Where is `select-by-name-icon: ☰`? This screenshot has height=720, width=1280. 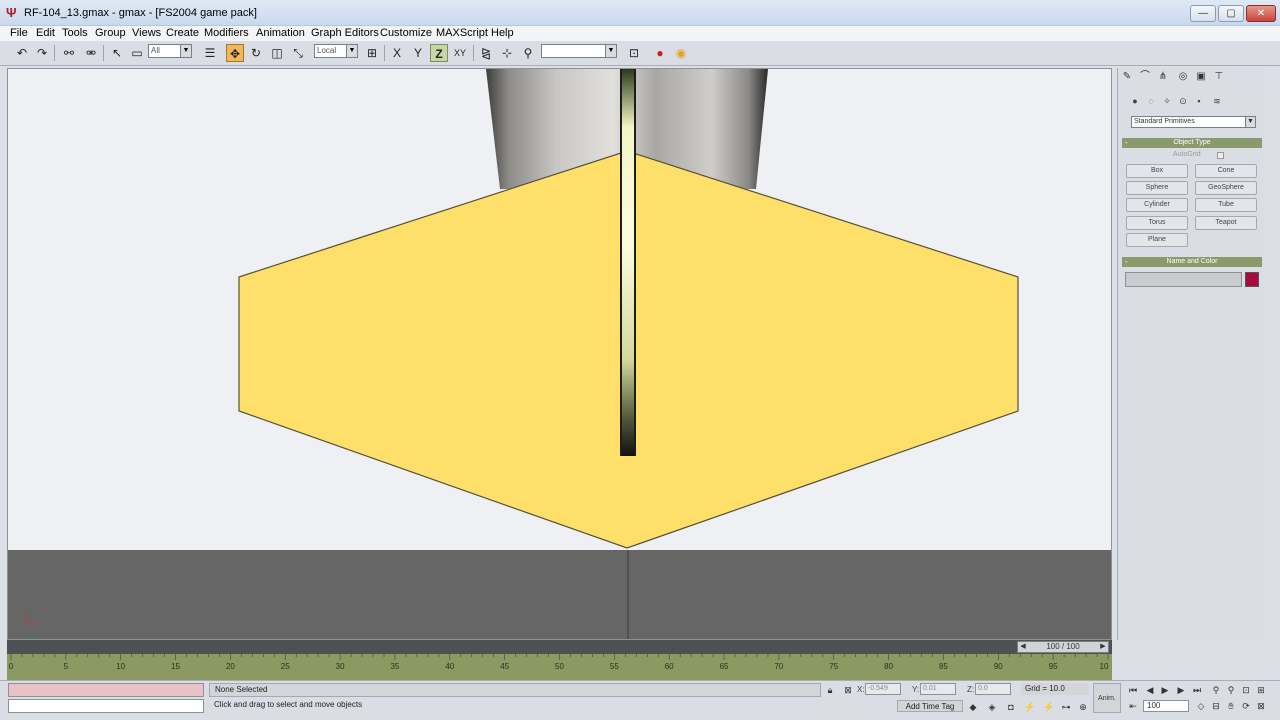 select-by-name-icon: ☰ is located at coordinates (210, 53).